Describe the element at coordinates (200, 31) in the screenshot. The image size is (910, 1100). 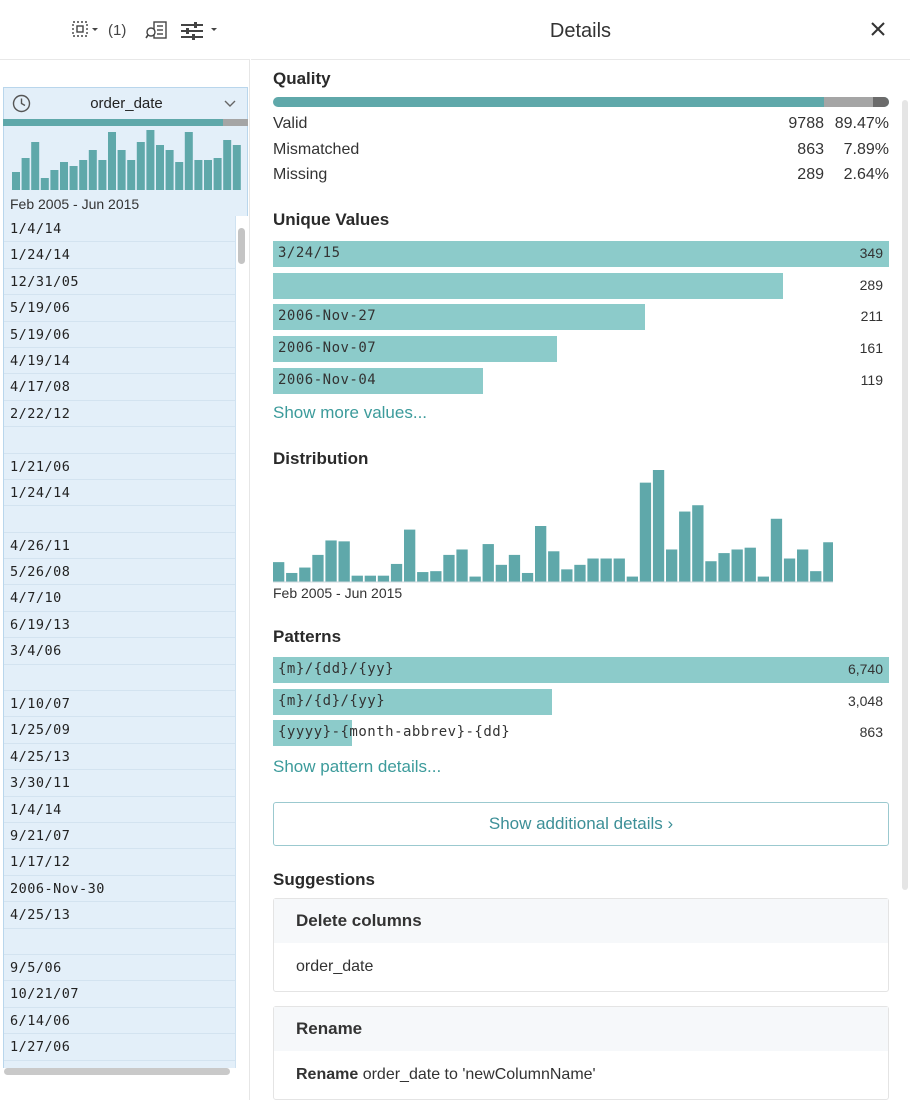
I see `sliders-icon` at that location.